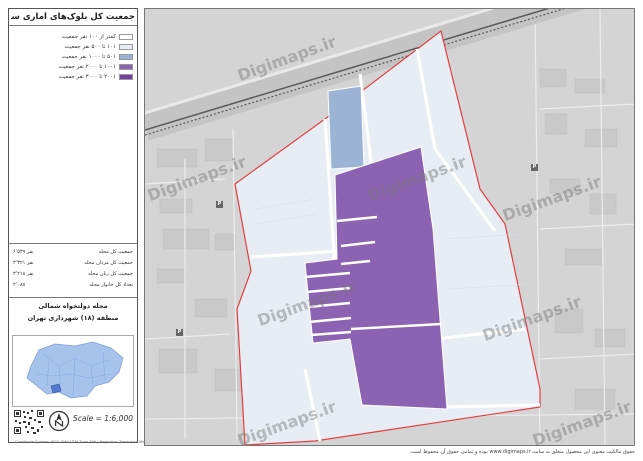  What do you see at coordinates (19, 285) in the screenshot?
I see `statistic-value: ۲٬۰۸۸` at bounding box center [19, 285].